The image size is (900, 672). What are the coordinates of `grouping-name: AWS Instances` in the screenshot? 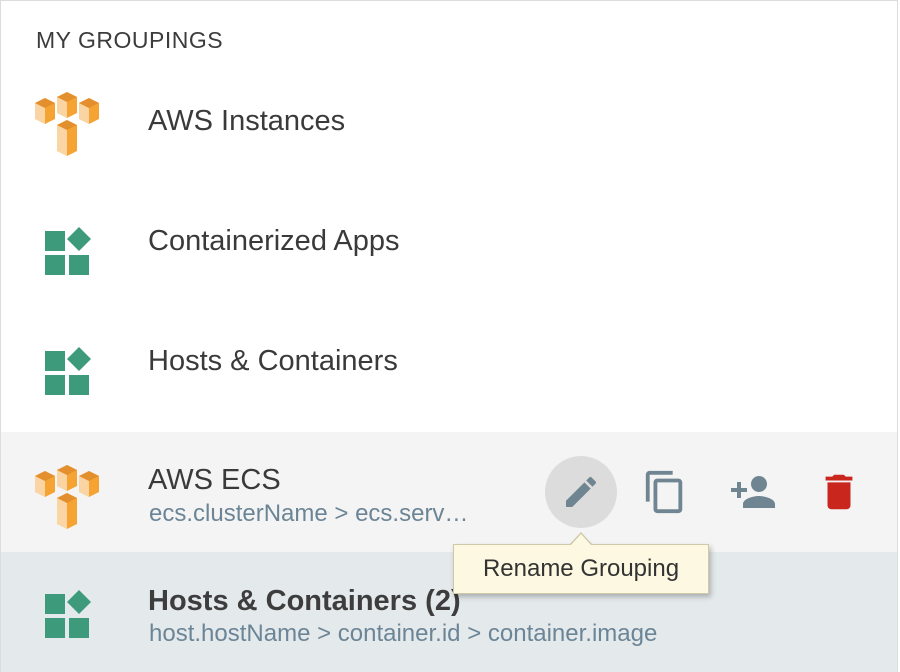 It's located at (247, 121).